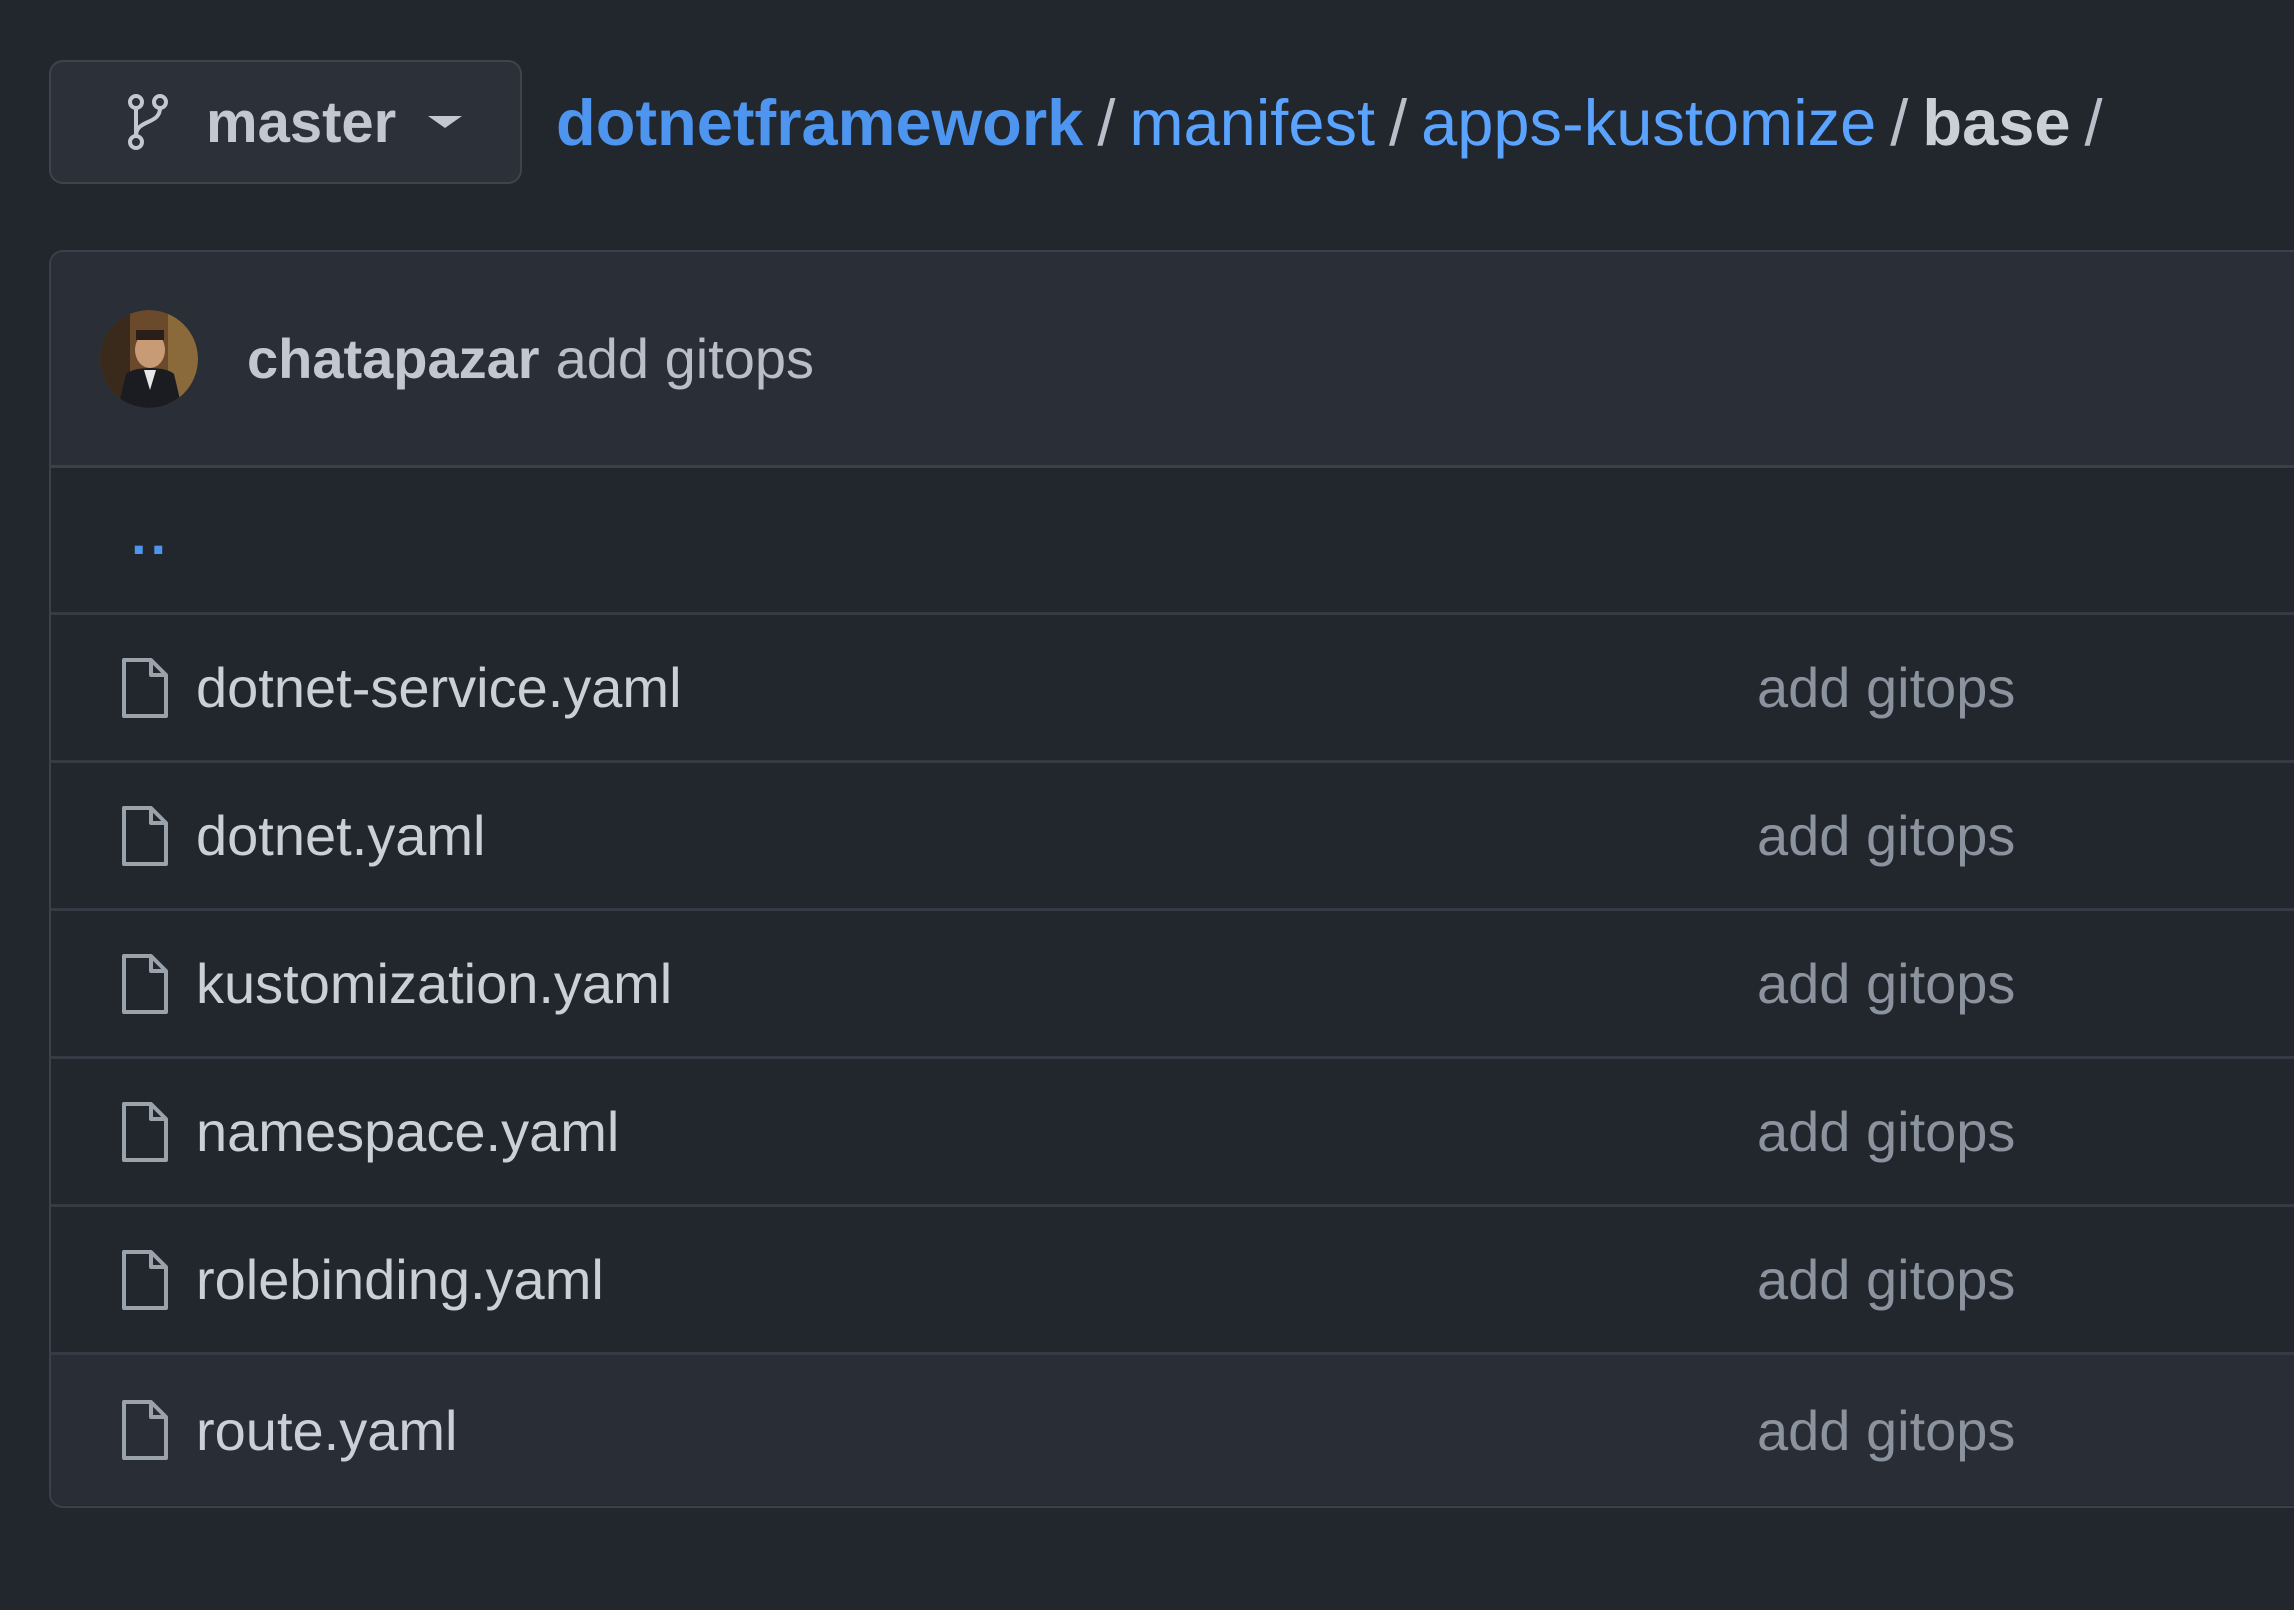 The height and width of the screenshot is (1610, 2294). What do you see at coordinates (148, 122) in the screenshot?
I see `git-branch-icon` at bounding box center [148, 122].